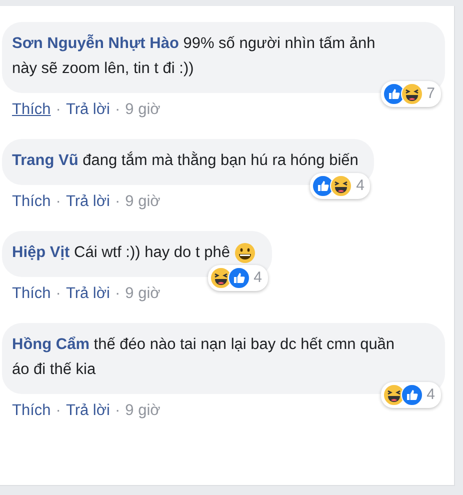 This screenshot has height=495, width=463. I want to click on author-name: Trang Vũ, so click(45, 160).